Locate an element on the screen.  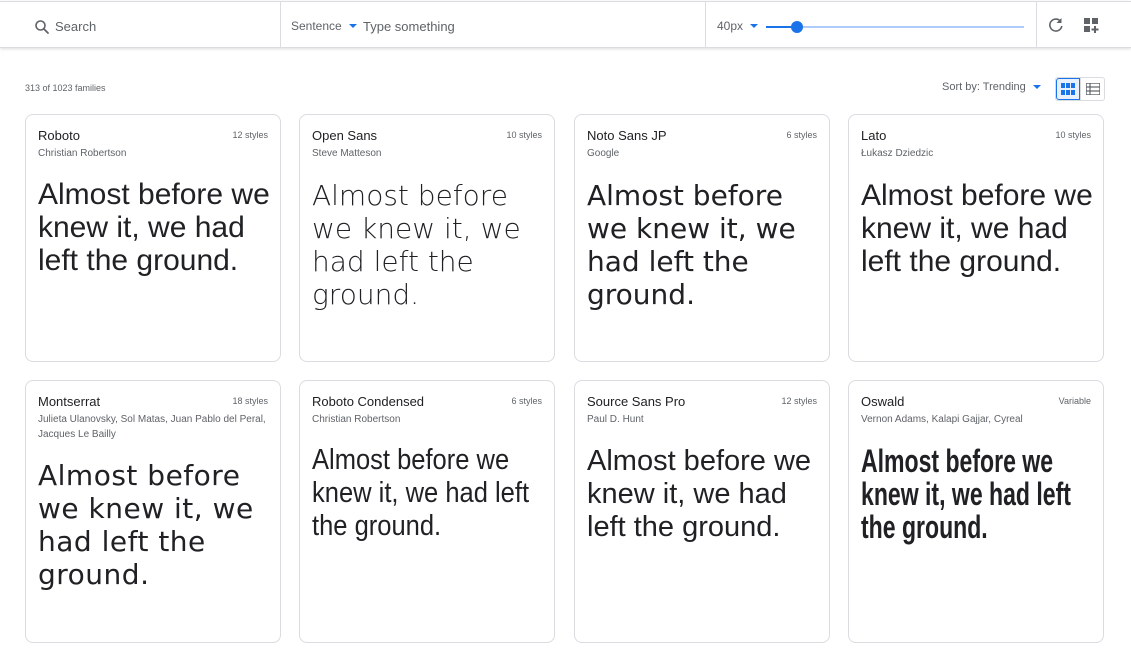
sort-label: Sort by: Trending is located at coordinates (984, 87).